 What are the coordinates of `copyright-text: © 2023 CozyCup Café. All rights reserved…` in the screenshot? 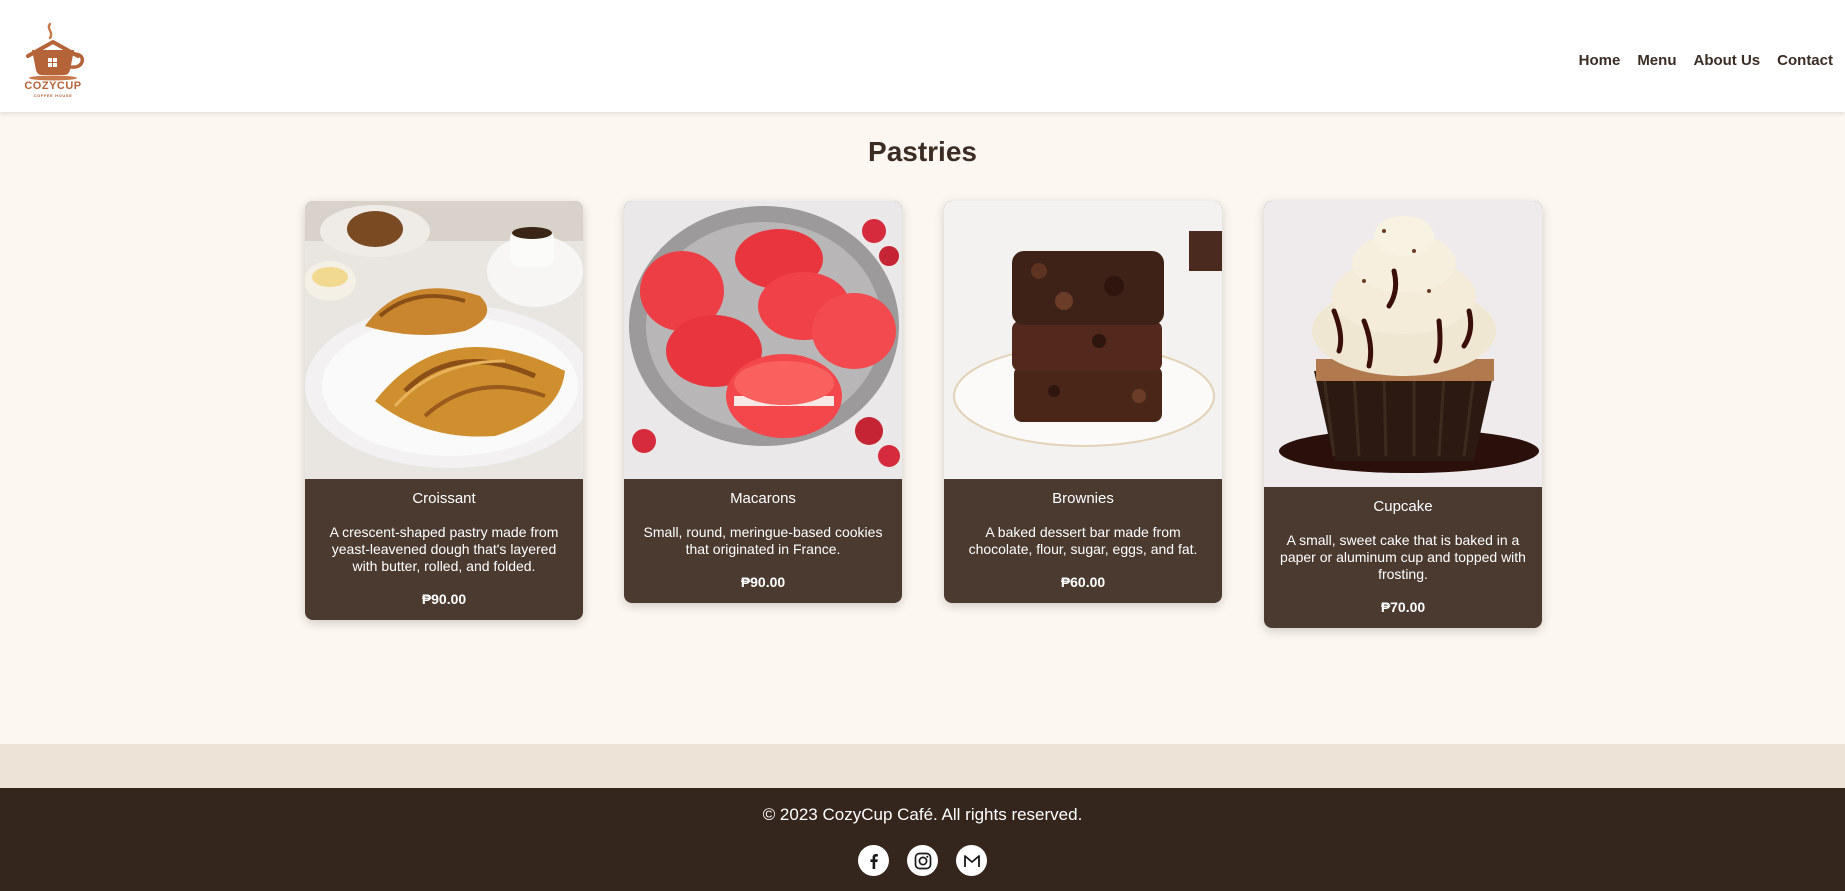 It's located at (922, 814).